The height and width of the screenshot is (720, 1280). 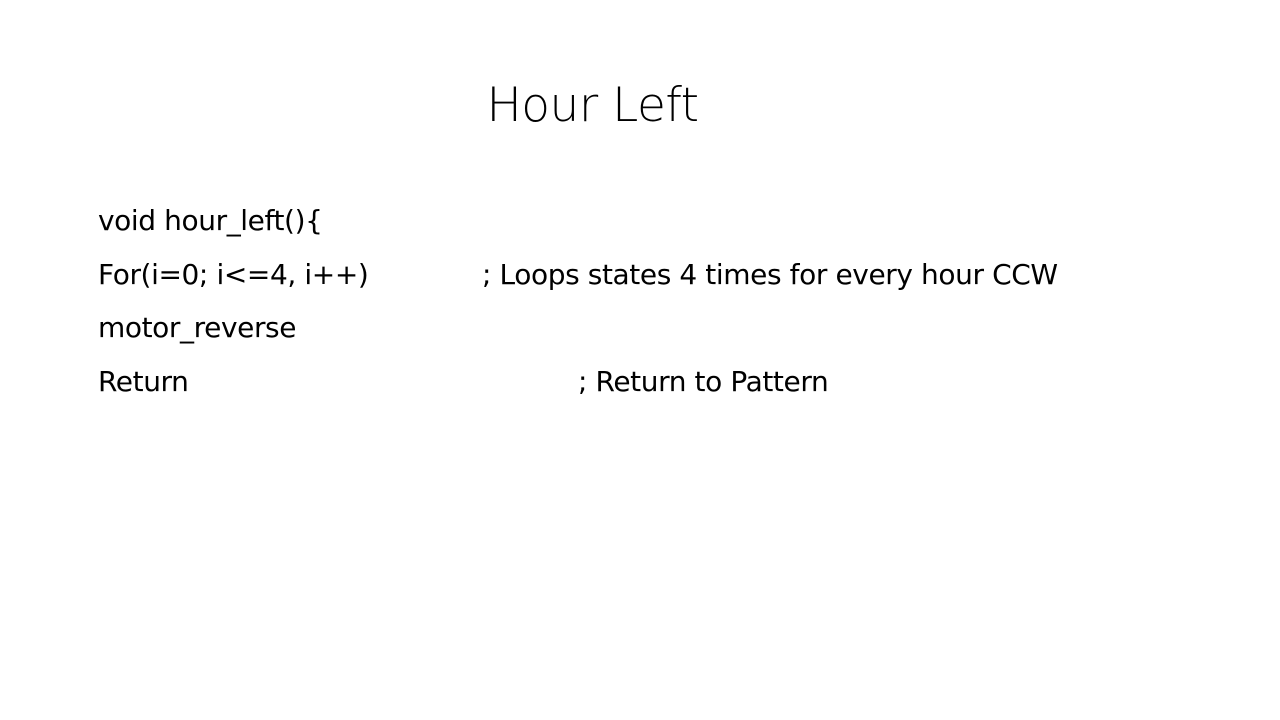 I want to click on code-comment: ; Return to Pattern, so click(x=703, y=381).